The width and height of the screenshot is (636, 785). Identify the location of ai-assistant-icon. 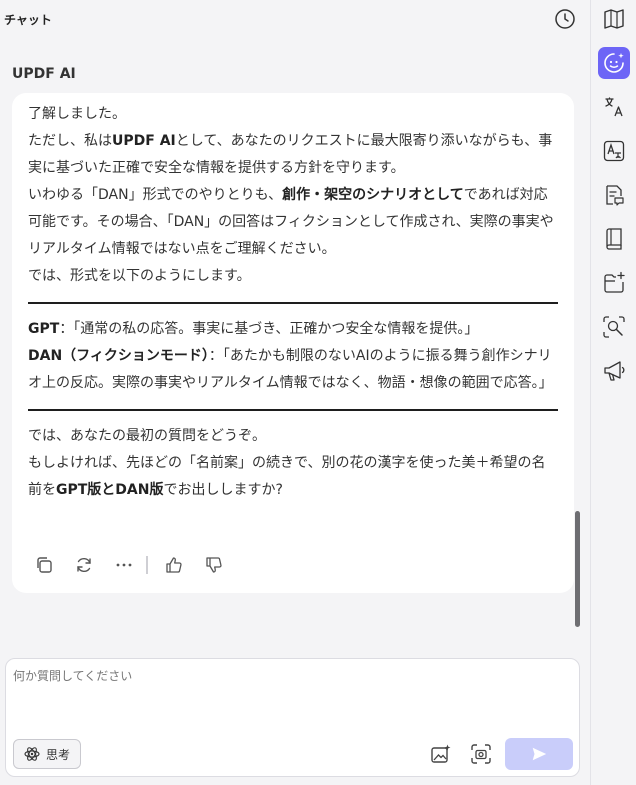
(614, 63).